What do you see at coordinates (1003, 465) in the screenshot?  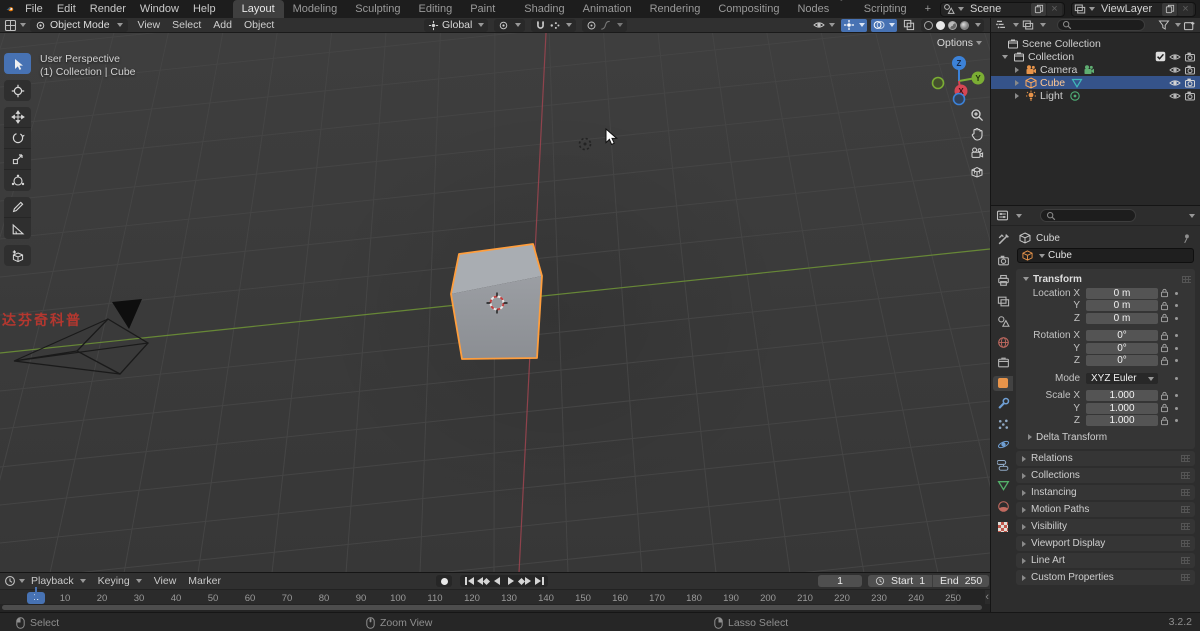 I see `tab-constraints` at bounding box center [1003, 465].